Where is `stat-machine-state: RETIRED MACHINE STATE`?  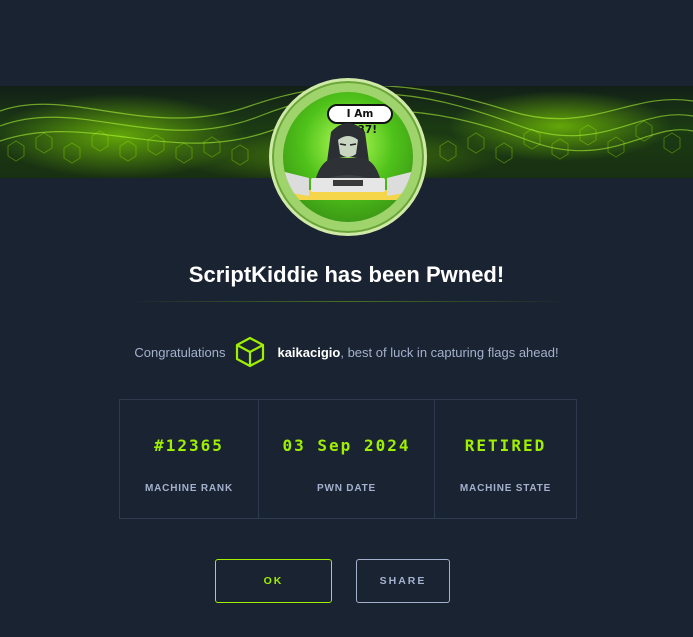
stat-machine-state: RETIRED MACHINE STATE is located at coordinates (505, 459).